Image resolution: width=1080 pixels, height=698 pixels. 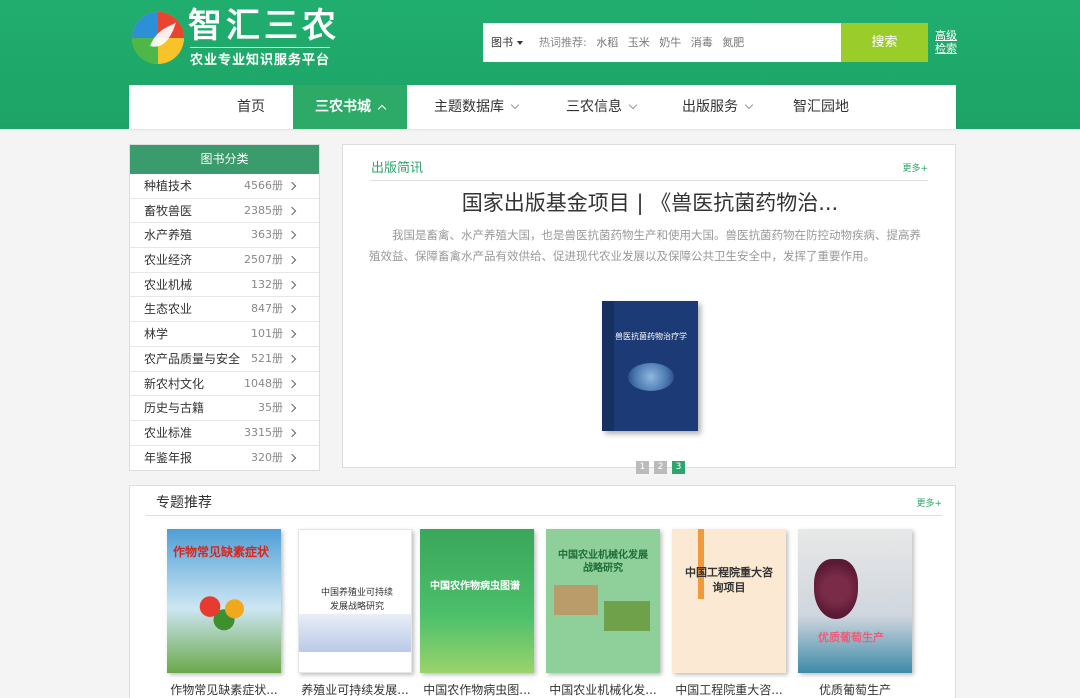 I want to click on vegetable-graphic, so click(x=224, y=611).